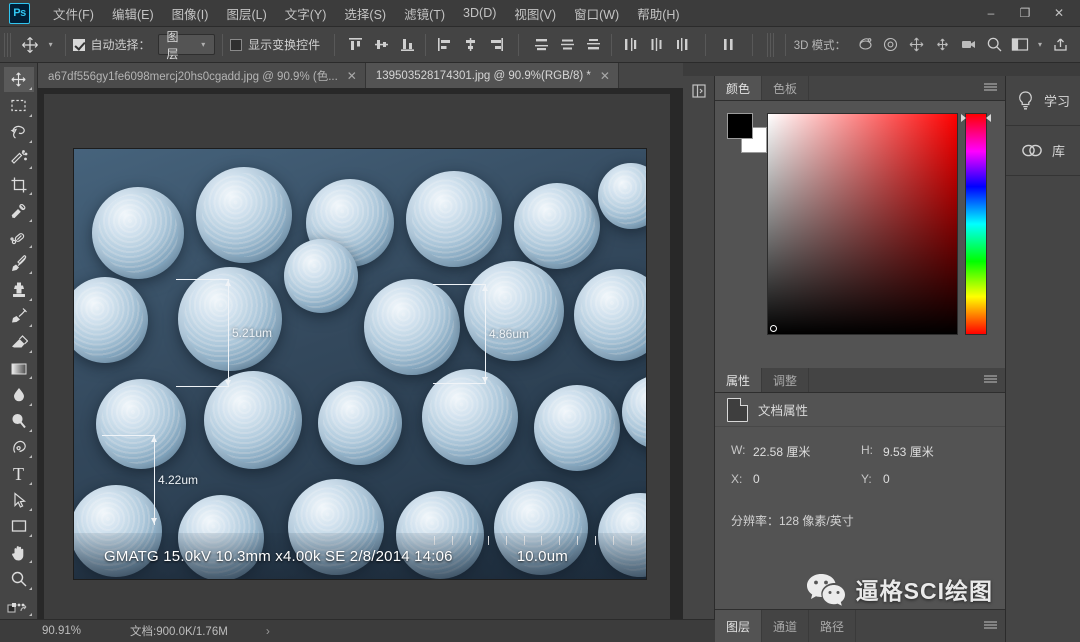  Describe the element at coordinates (1059, 13) in the screenshot. I see `close-button: ✕` at that location.